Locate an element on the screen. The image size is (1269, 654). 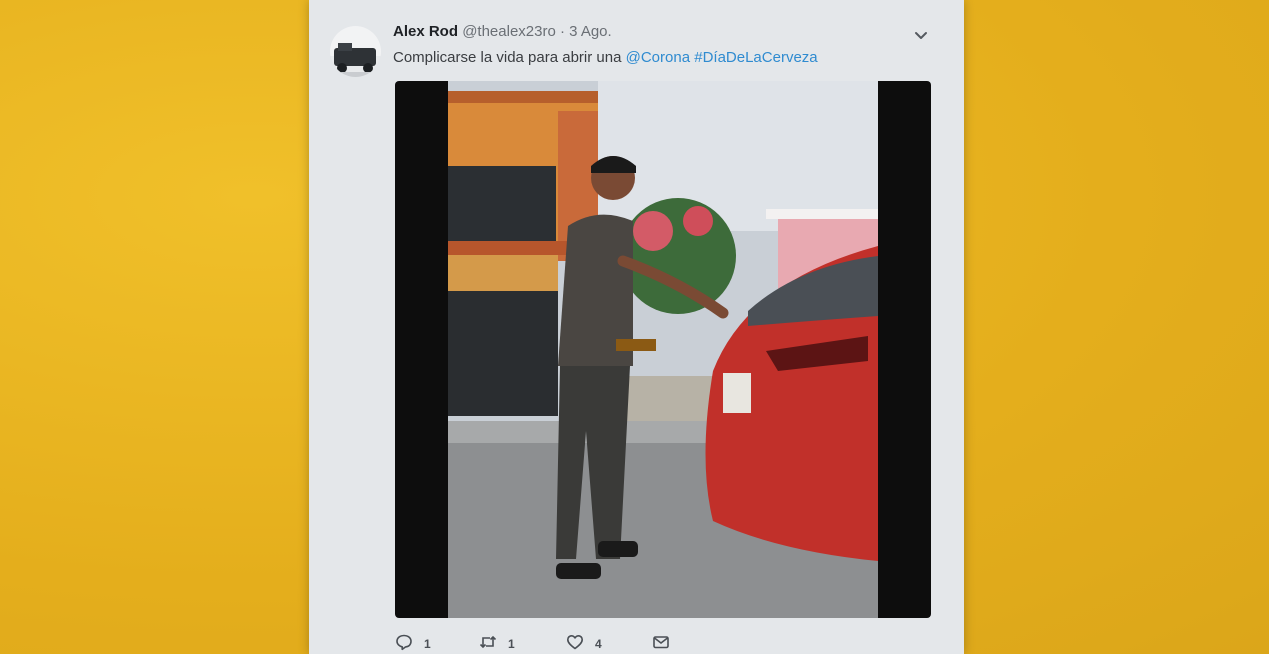
avatar is located at coordinates (355, 51).